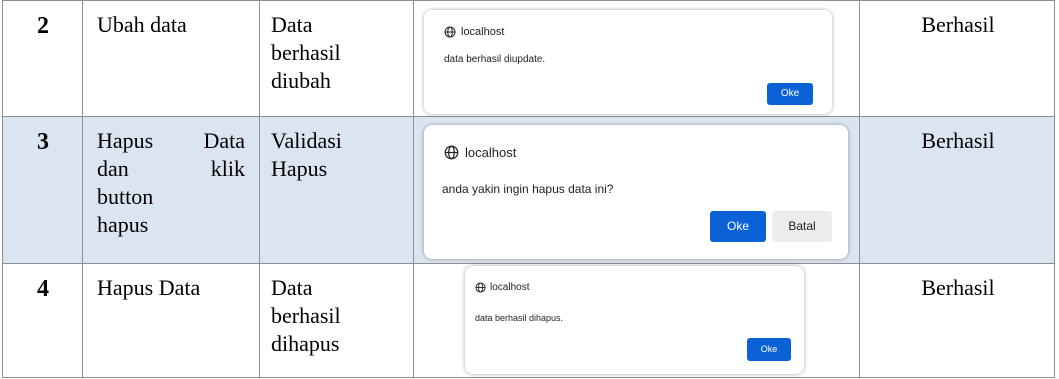 This screenshot has width=1059, height=379. What do you see at coordinates (43, 142) in the screenshot?
I see `row-number: 3` at bounding box center [43, 142].